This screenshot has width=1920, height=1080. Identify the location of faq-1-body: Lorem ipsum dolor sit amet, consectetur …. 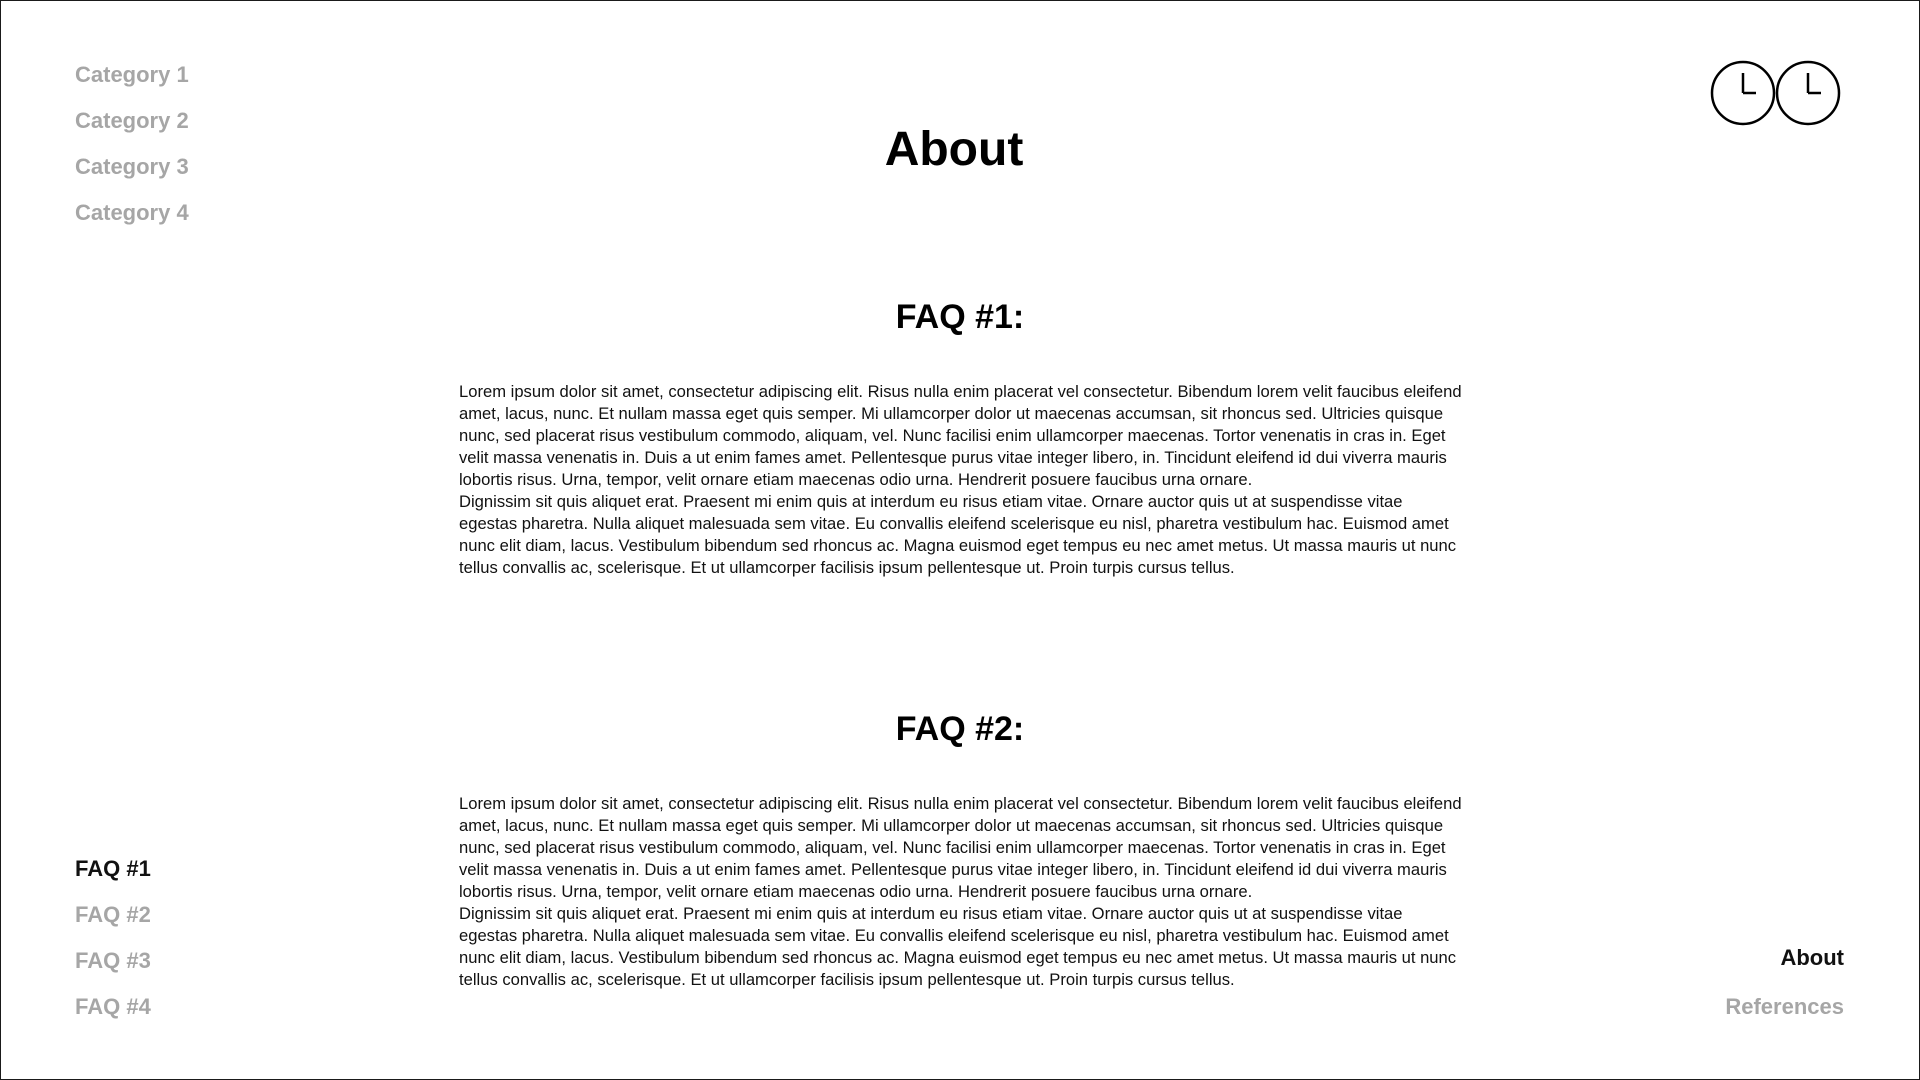
(962, 480).